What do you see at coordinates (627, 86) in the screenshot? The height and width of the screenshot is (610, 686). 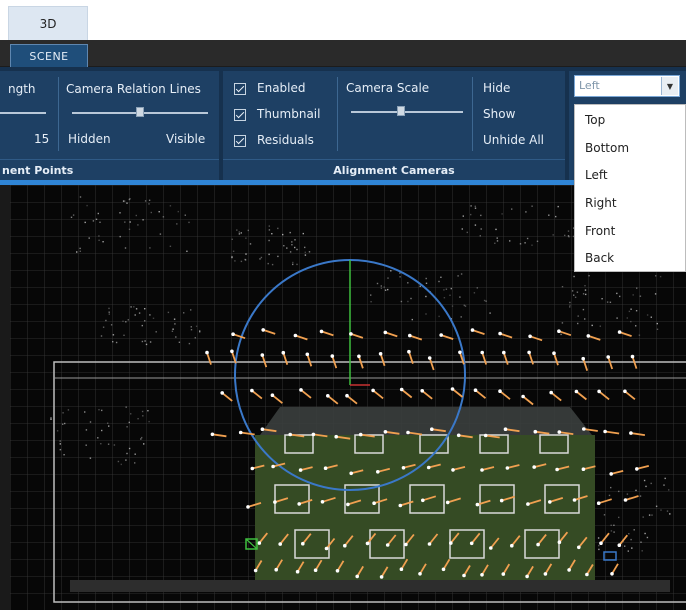 I see `view-dropdown: Left ▼` at bounding box center [627, 86].